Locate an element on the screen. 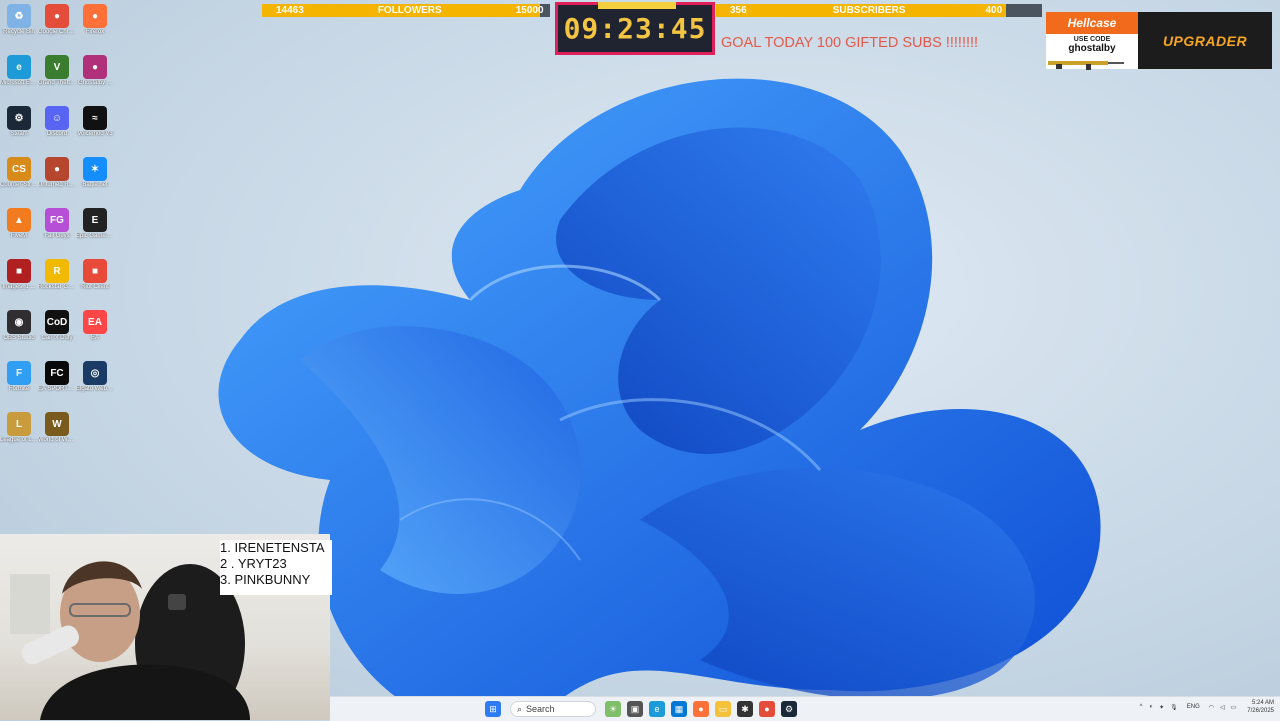 This screenshot has width=1280, height=721. followers-current: 14463 is located at coordinates (290, 10).